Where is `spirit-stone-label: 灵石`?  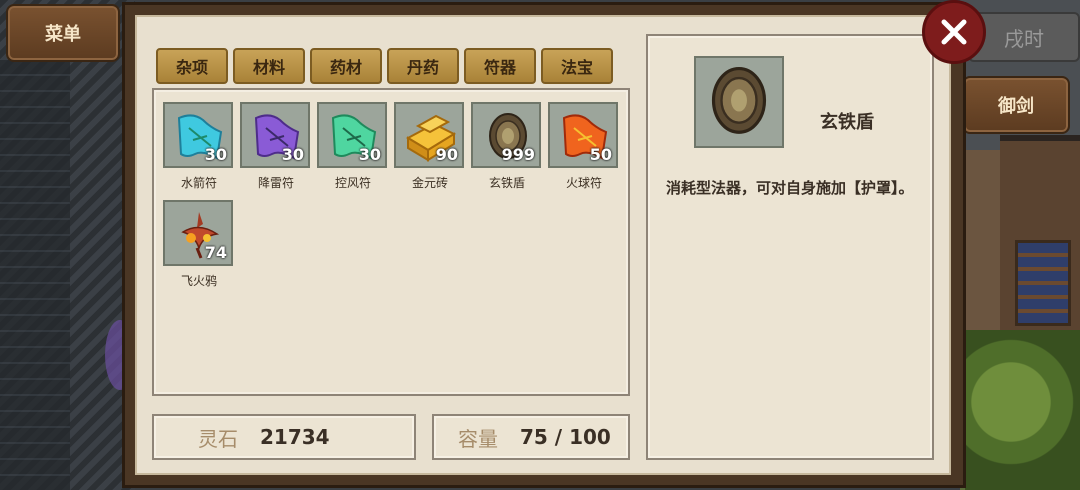 spirit-stone-label: 灵石 is located at coordinates (218, 438).